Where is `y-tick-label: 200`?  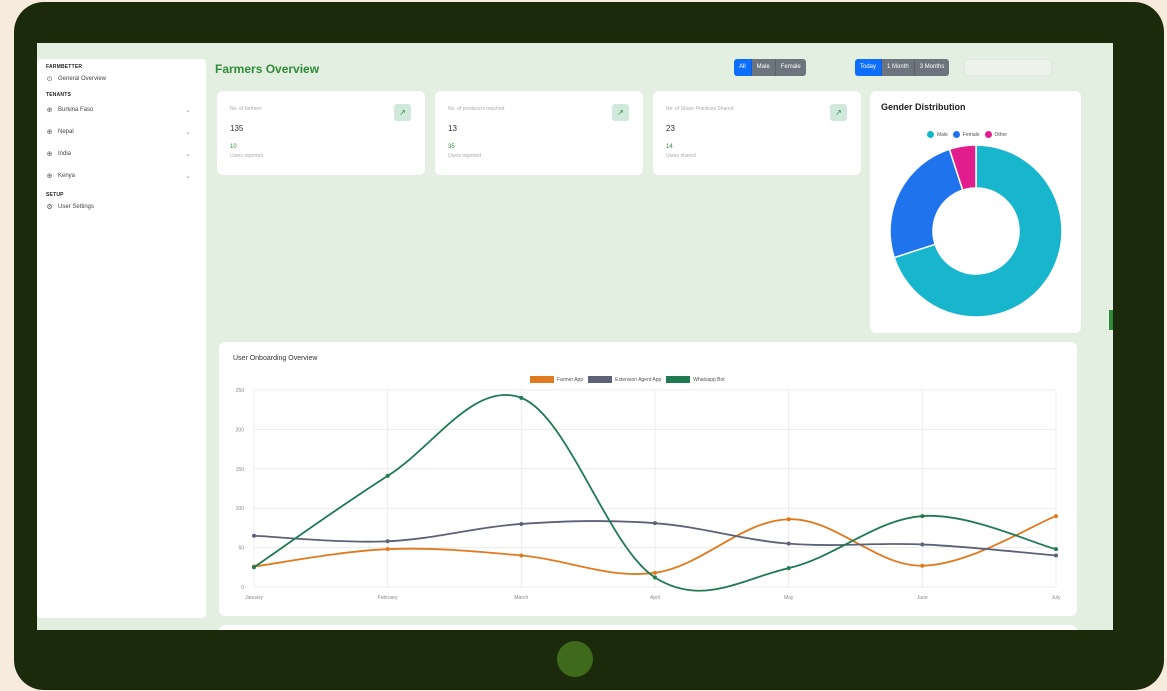
y-tick-label: 200 is located at coordinates (240, 430).